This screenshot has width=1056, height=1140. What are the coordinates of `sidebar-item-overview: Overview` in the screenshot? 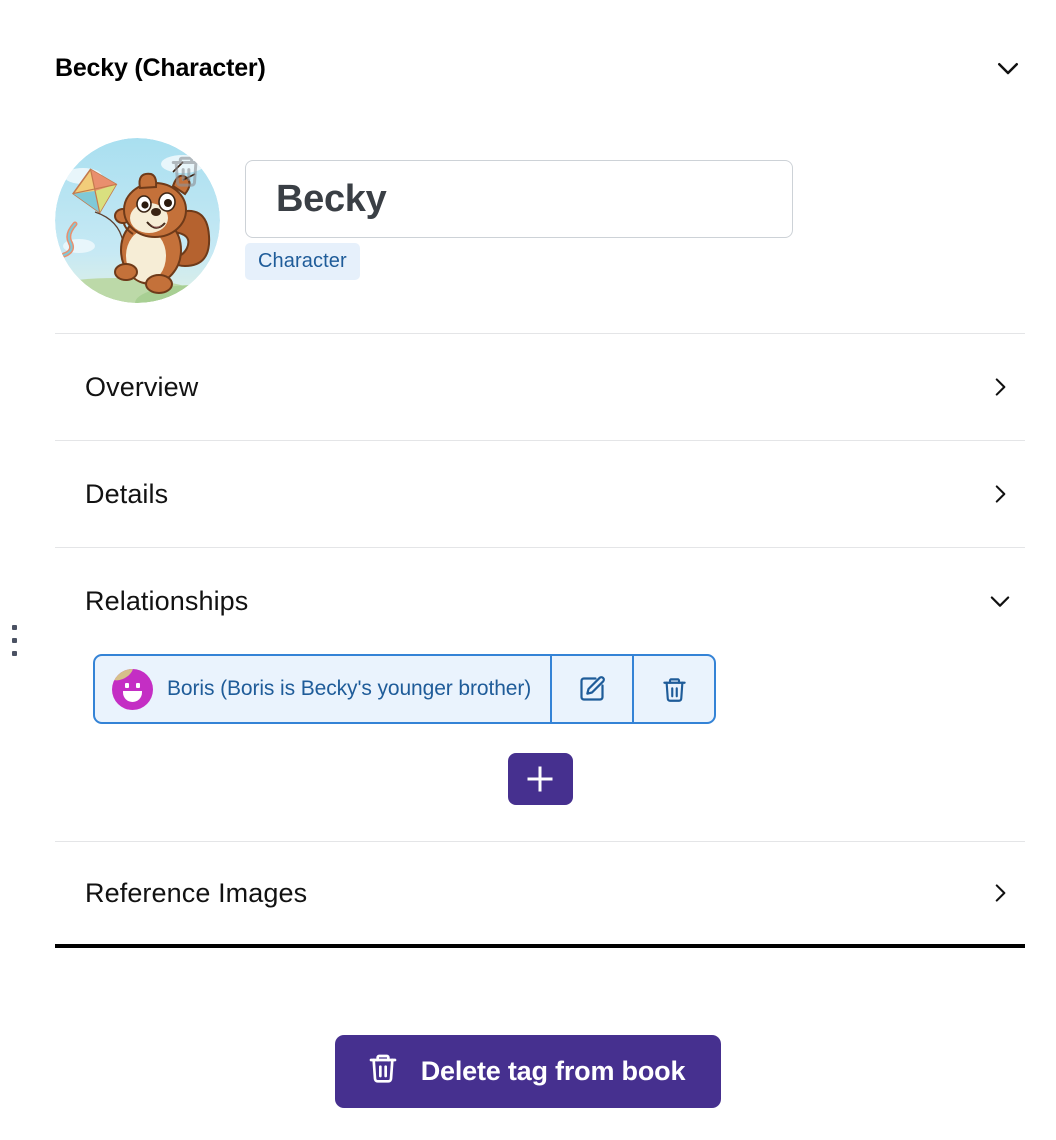 It's located at (540, 386).